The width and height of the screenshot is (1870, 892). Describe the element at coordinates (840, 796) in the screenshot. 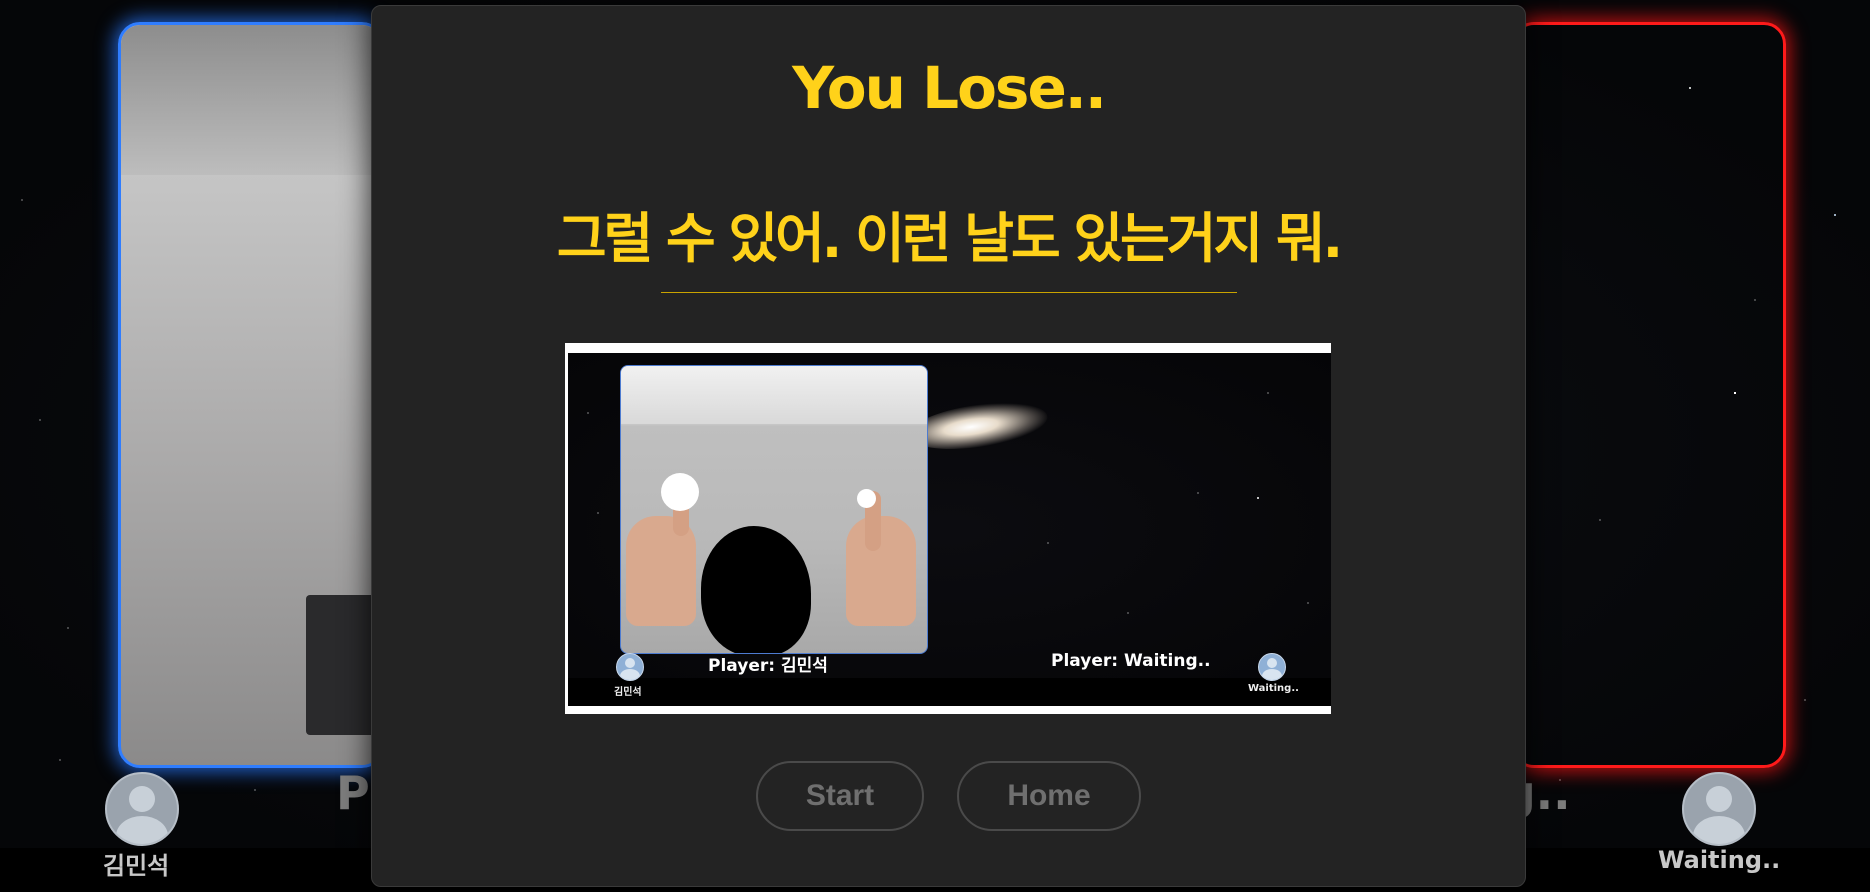

I see `start-button: Start` at that location.